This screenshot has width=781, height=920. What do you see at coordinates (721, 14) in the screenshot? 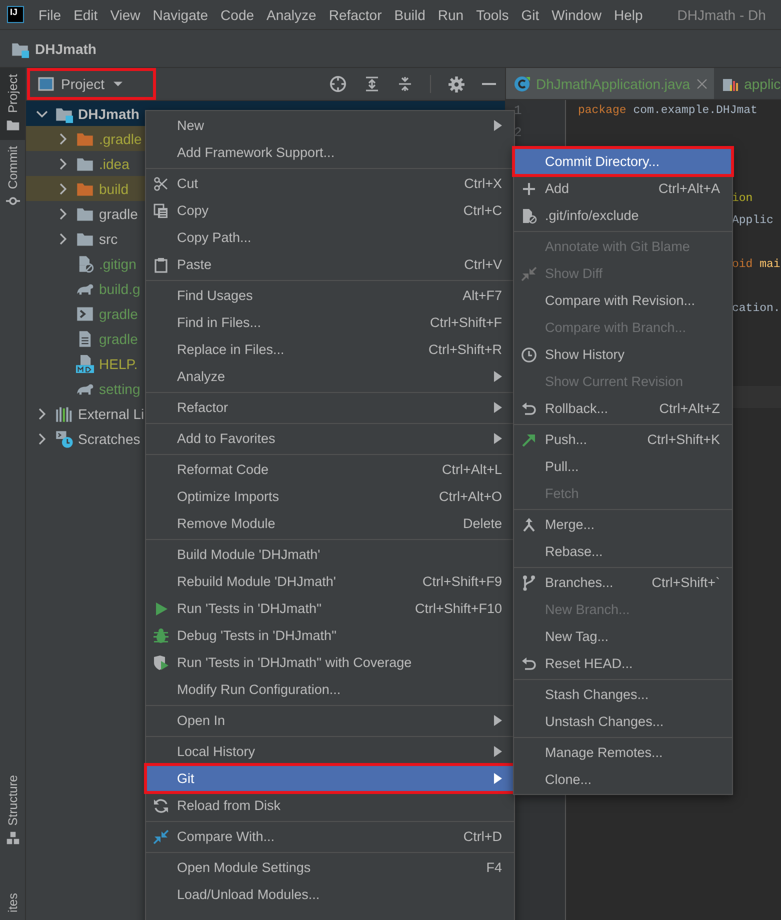
I see `window-title: DHJmath - Dh` at bounding box center [721, 14].